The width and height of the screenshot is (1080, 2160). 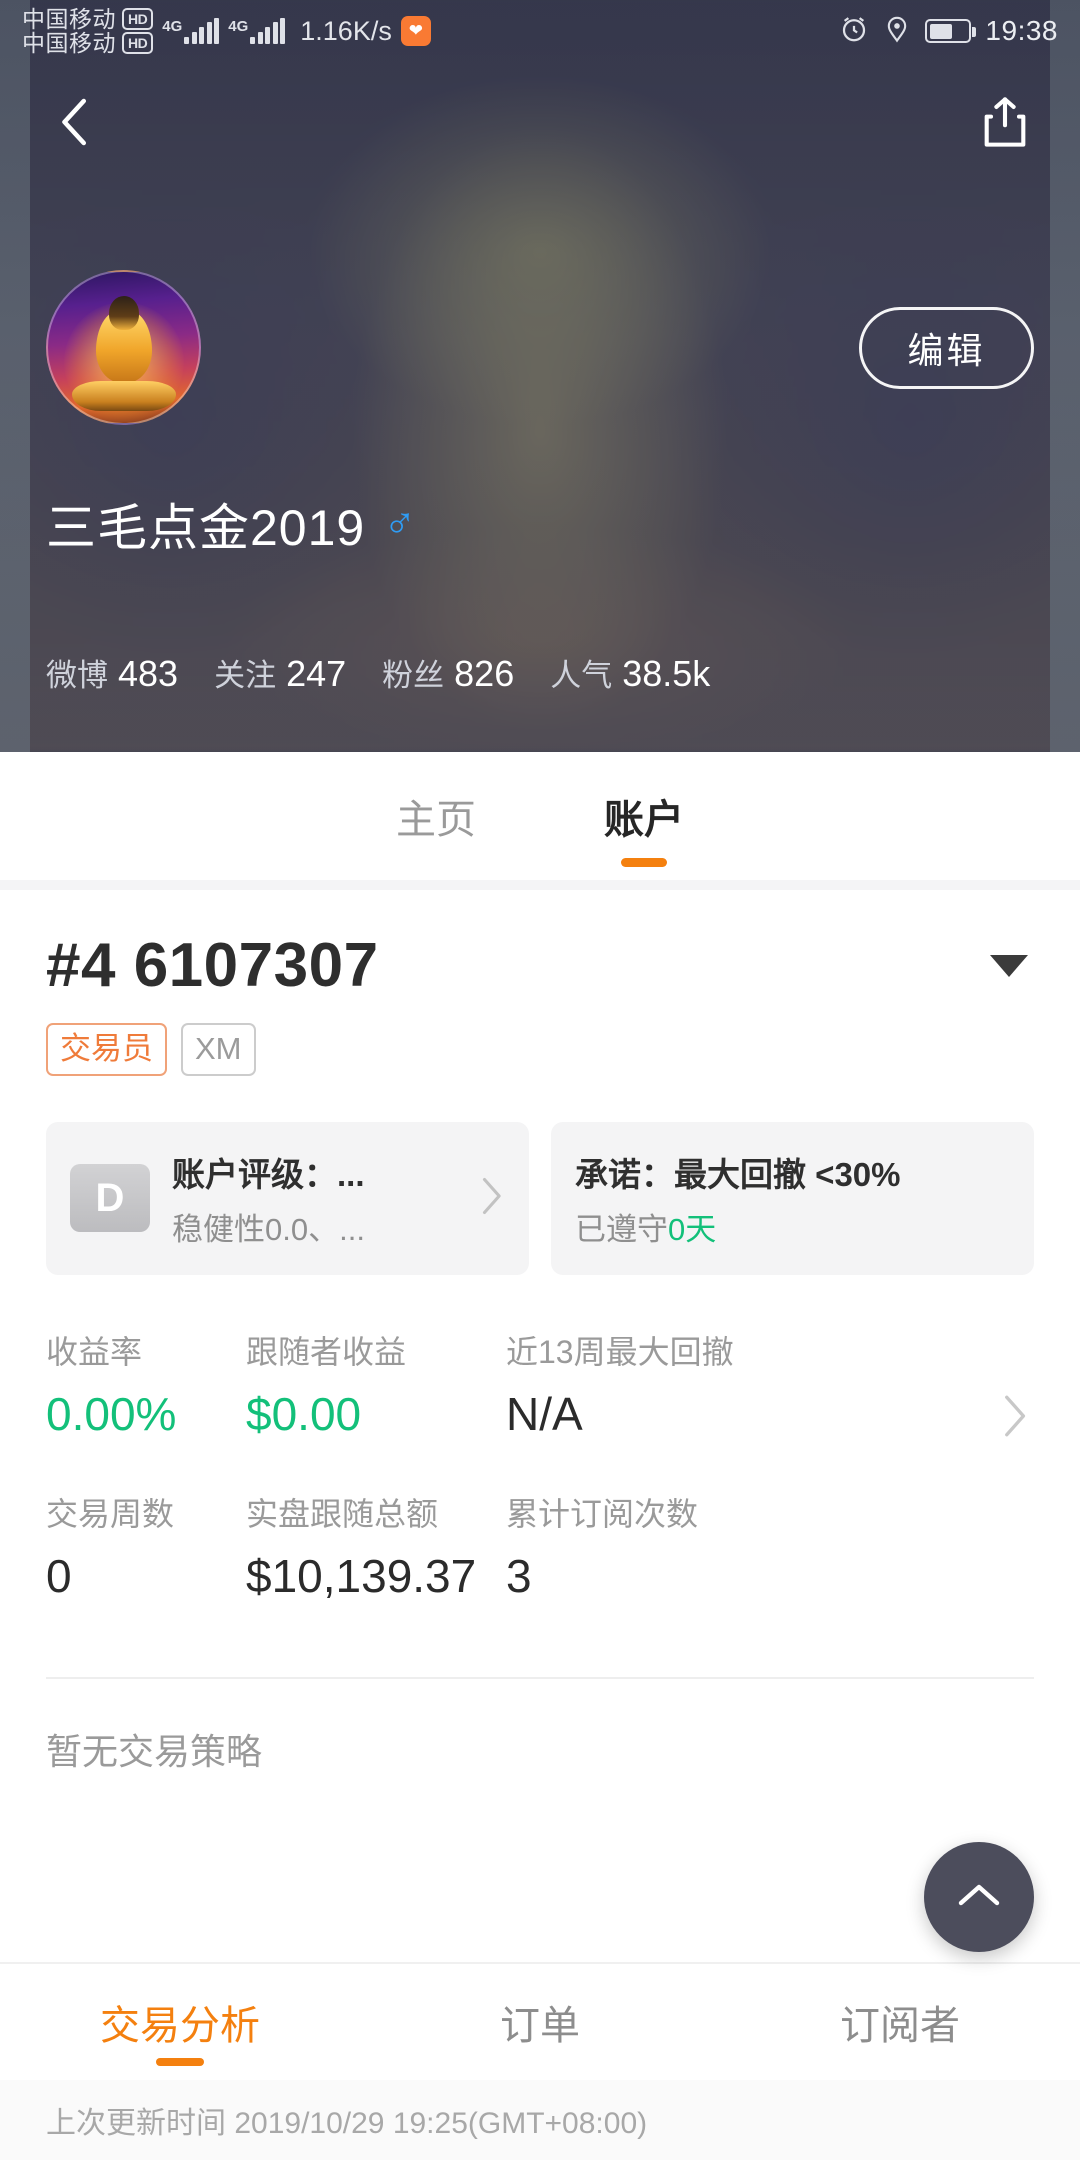 I want to click on section-divider, so click(x=540, y=885).